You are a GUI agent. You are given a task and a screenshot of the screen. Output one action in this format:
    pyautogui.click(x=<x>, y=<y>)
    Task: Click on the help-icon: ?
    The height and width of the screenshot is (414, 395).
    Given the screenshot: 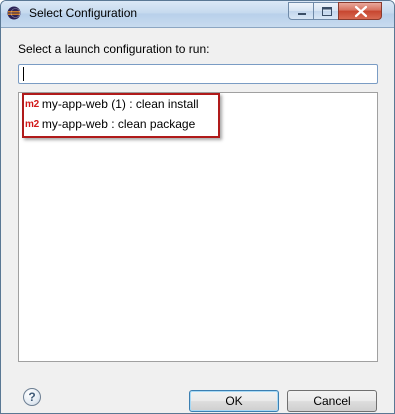 What is the action you would take?
    pyautogui.click(x=32, y=397)
    